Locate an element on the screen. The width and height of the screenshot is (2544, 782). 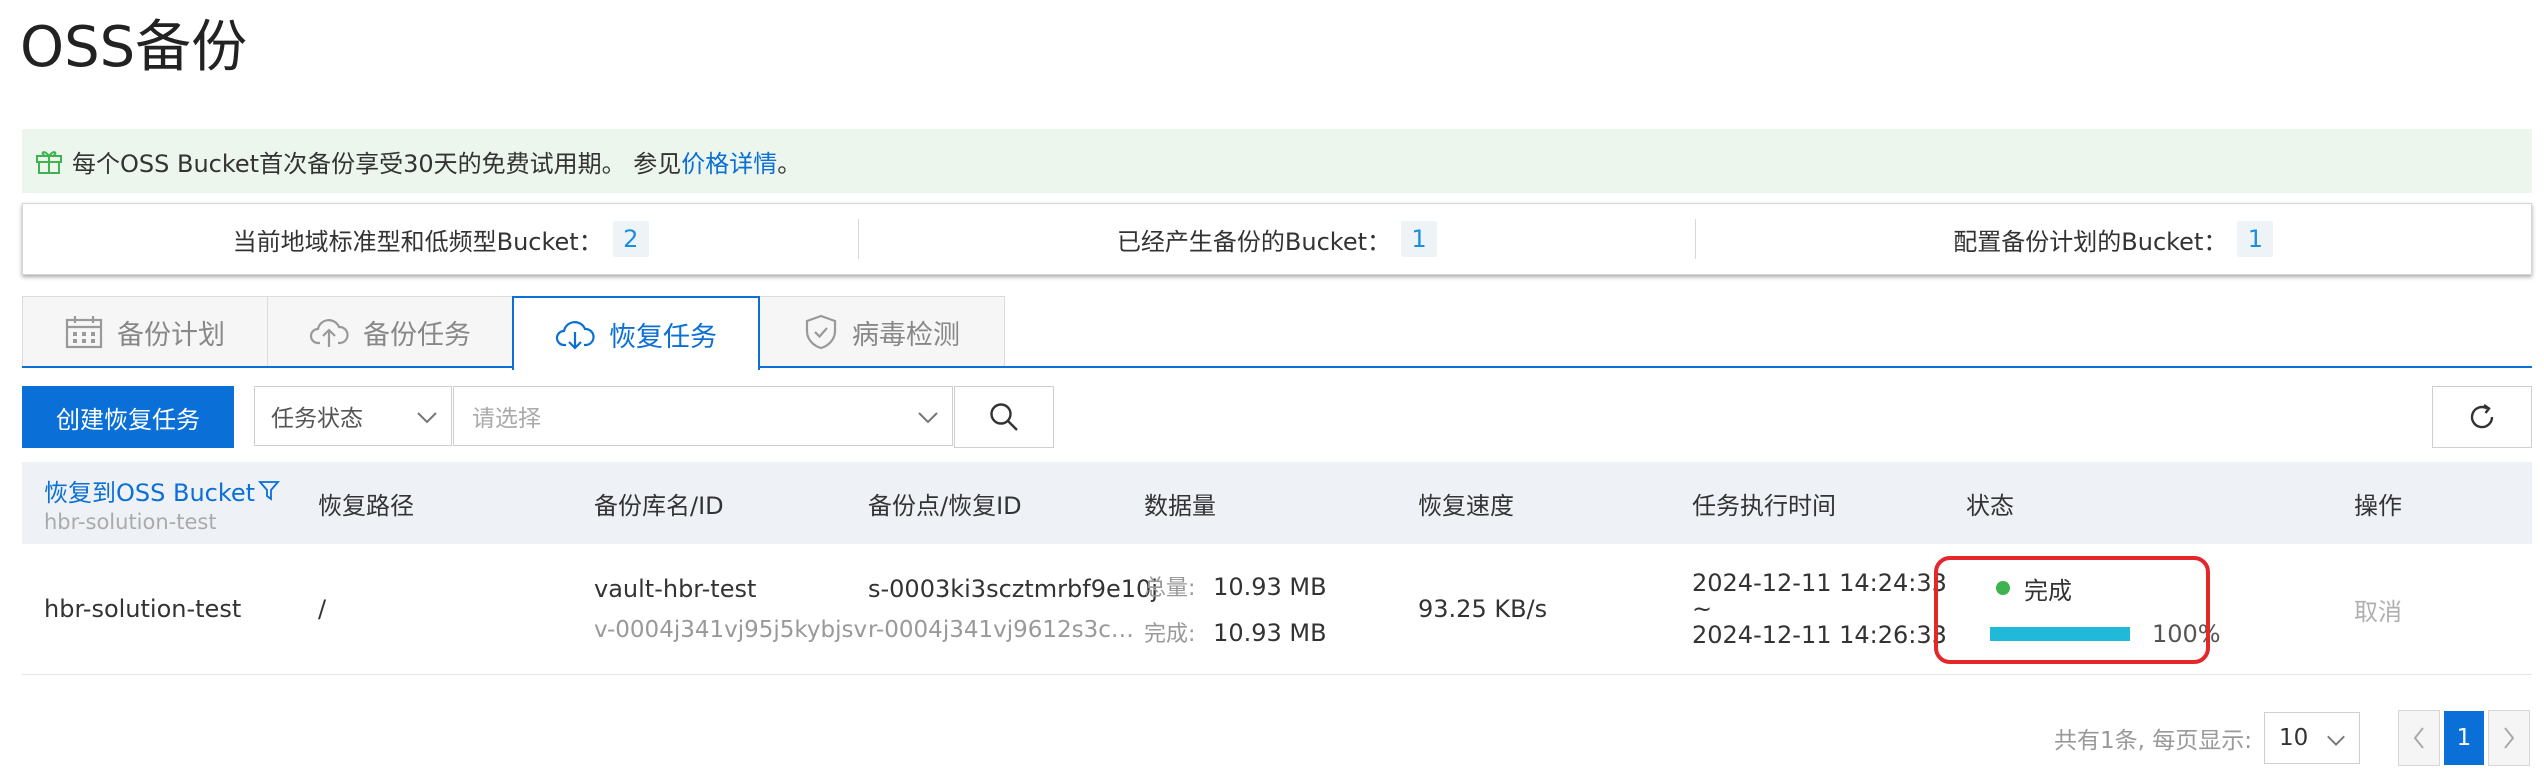
search-icon is located at coordinates (1004, 417).